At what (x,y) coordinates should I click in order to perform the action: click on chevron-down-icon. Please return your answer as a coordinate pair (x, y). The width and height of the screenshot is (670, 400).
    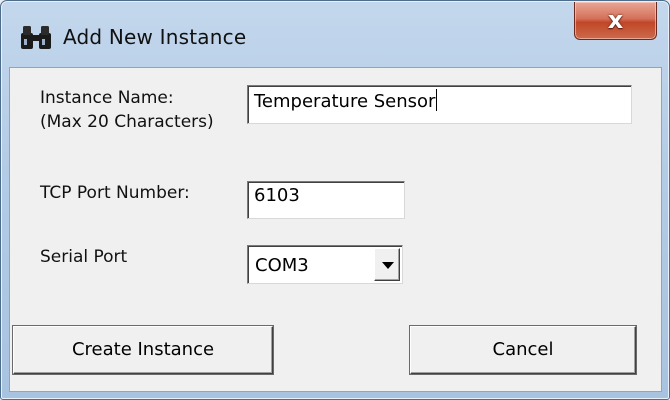
    Looking at the image, I should click on (388, 265).